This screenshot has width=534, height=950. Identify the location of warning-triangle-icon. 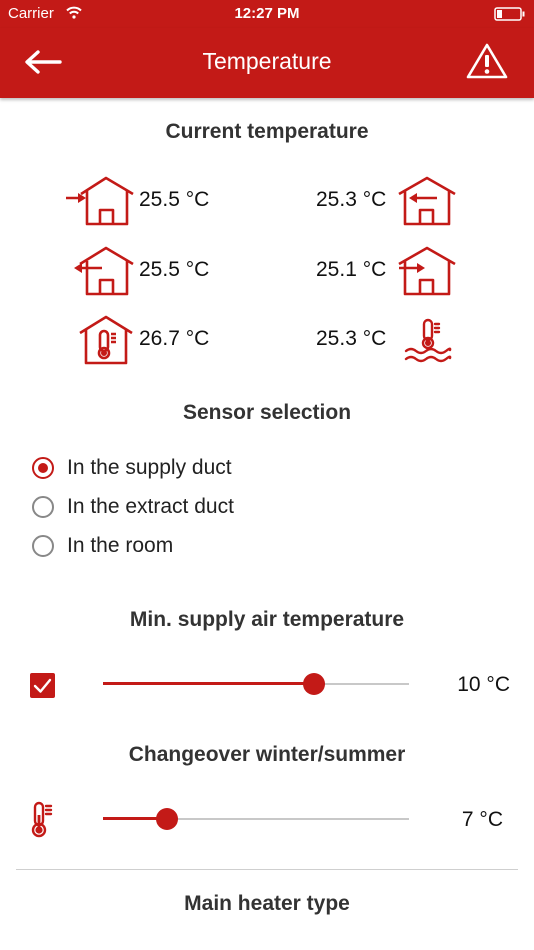
(487, 61).